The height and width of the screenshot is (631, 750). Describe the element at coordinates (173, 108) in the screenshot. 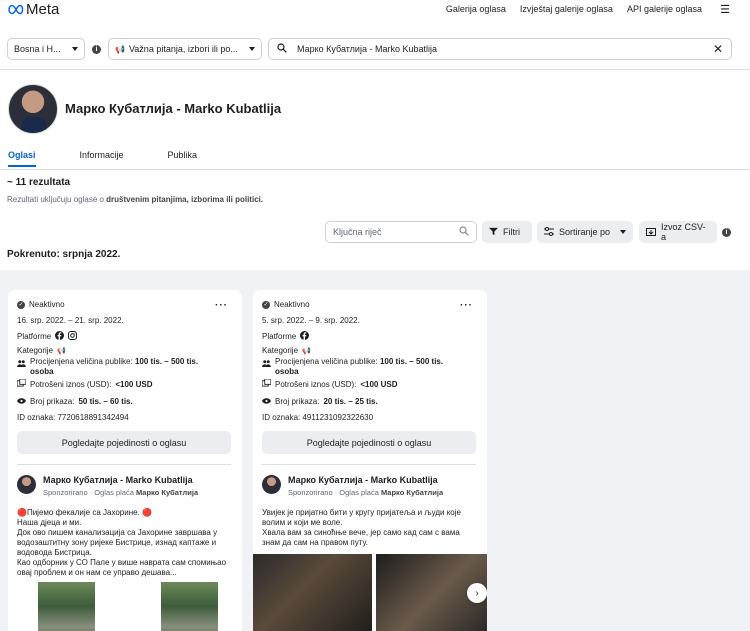

I see `page-title: Марко Кубатлија - Marko Kubatlija` at that location.